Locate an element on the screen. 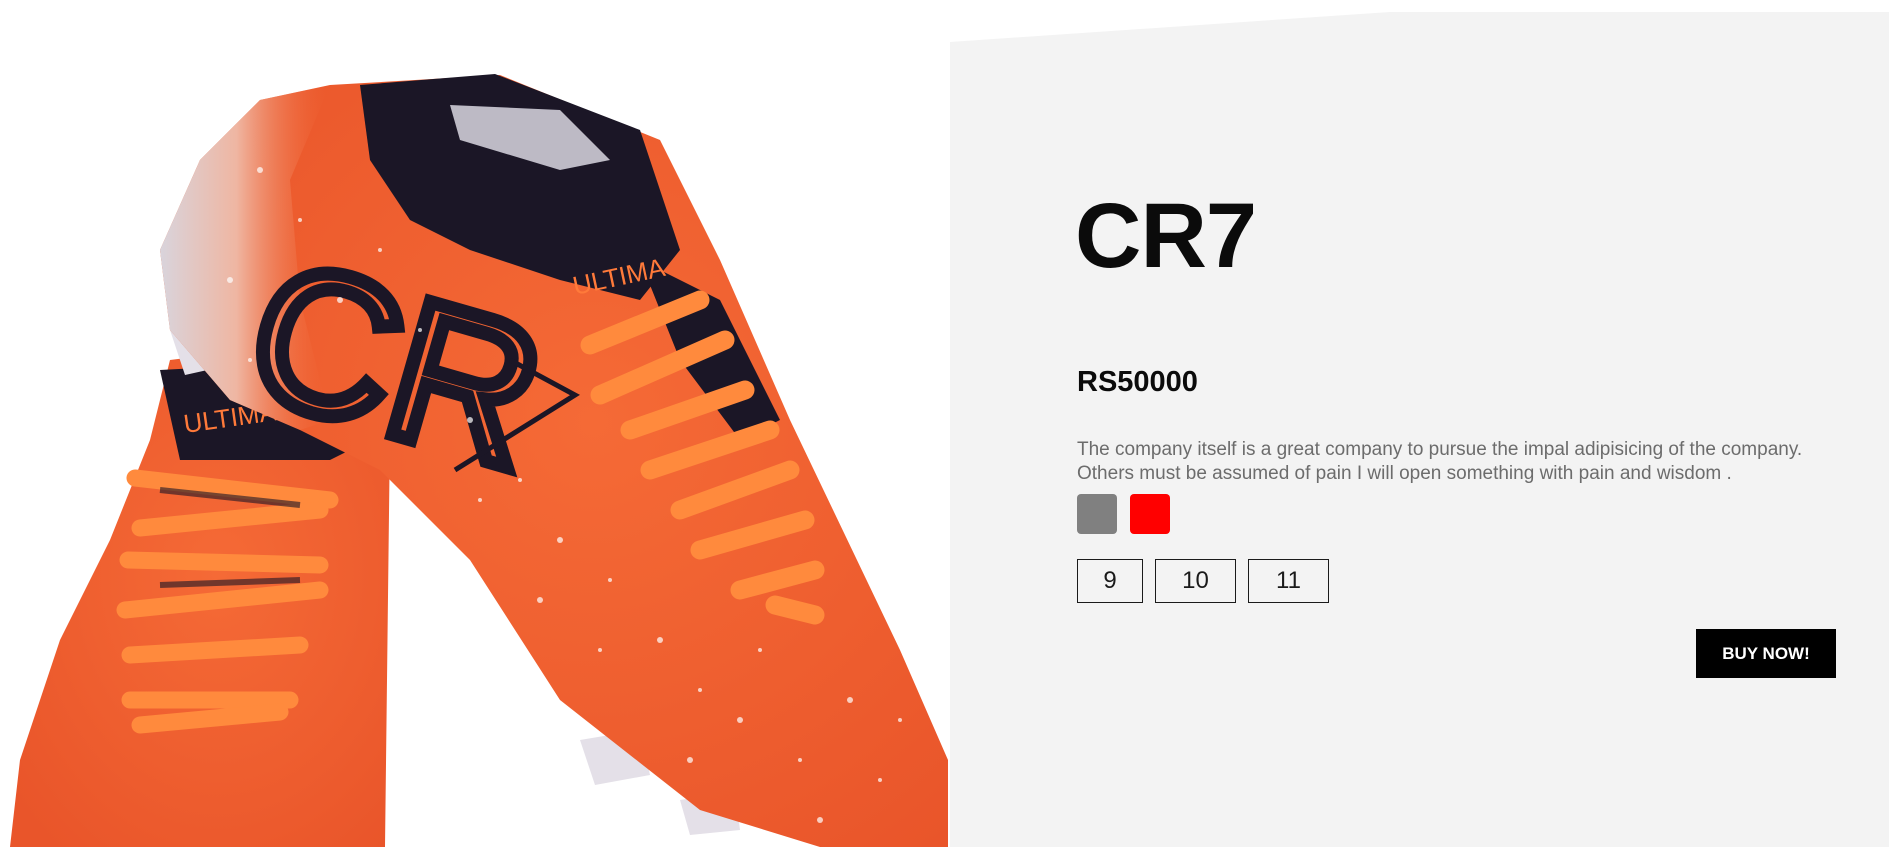 The image size is (1889, 861). color-swatch-grey is located at coordinates (1097, 514).